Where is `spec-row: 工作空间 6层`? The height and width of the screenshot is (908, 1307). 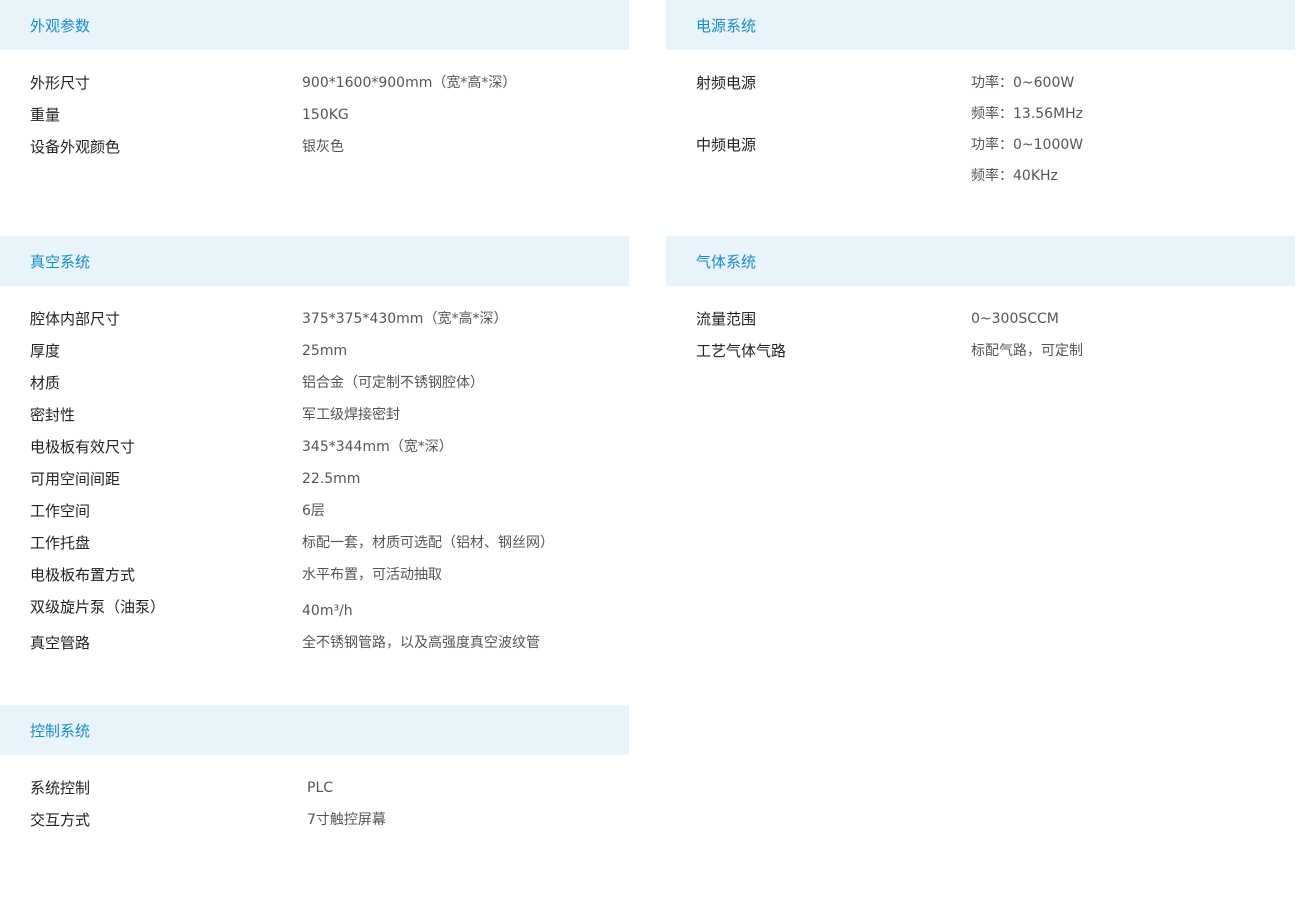
spec-row: 工作空间 6层 is located at coordinates (314, 511).